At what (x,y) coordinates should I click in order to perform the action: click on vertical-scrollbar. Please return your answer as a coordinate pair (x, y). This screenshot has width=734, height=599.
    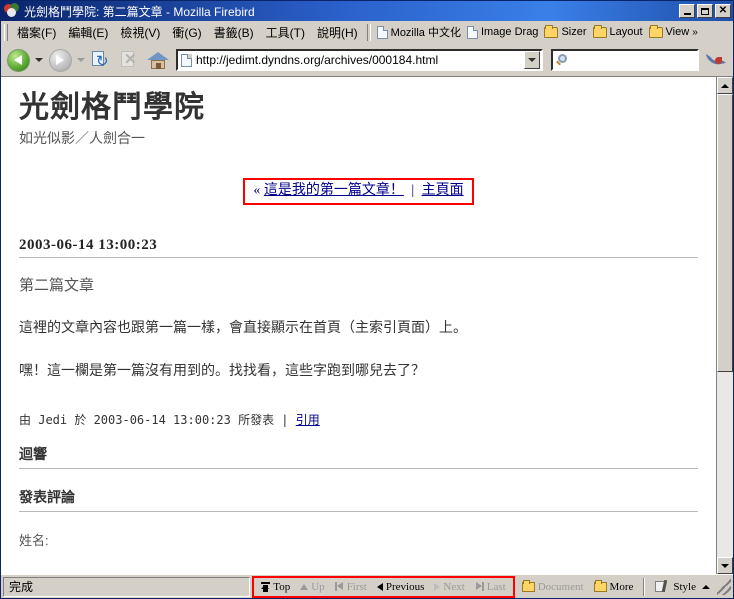
    Looking at the image, I should click on (724, 325).